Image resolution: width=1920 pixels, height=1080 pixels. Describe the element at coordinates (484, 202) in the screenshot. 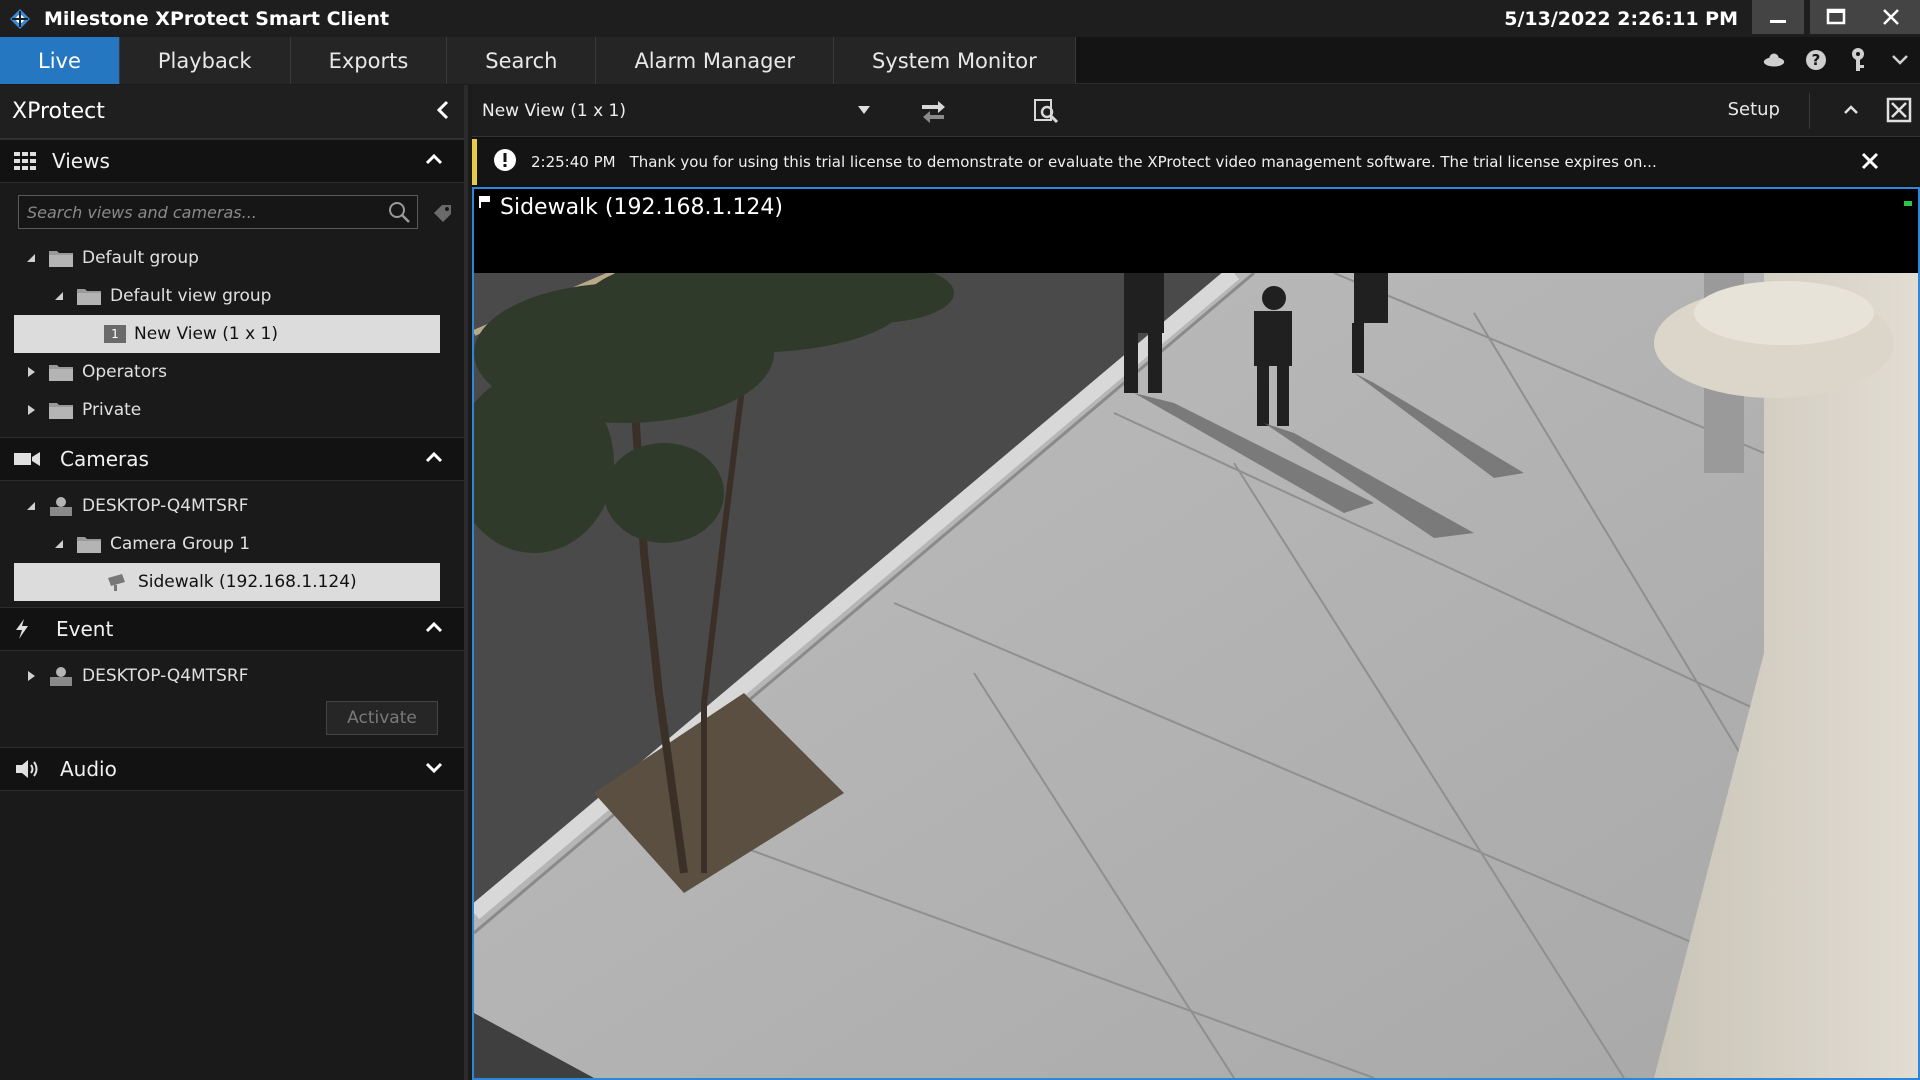

I see `camera-flag-icon` at that location.